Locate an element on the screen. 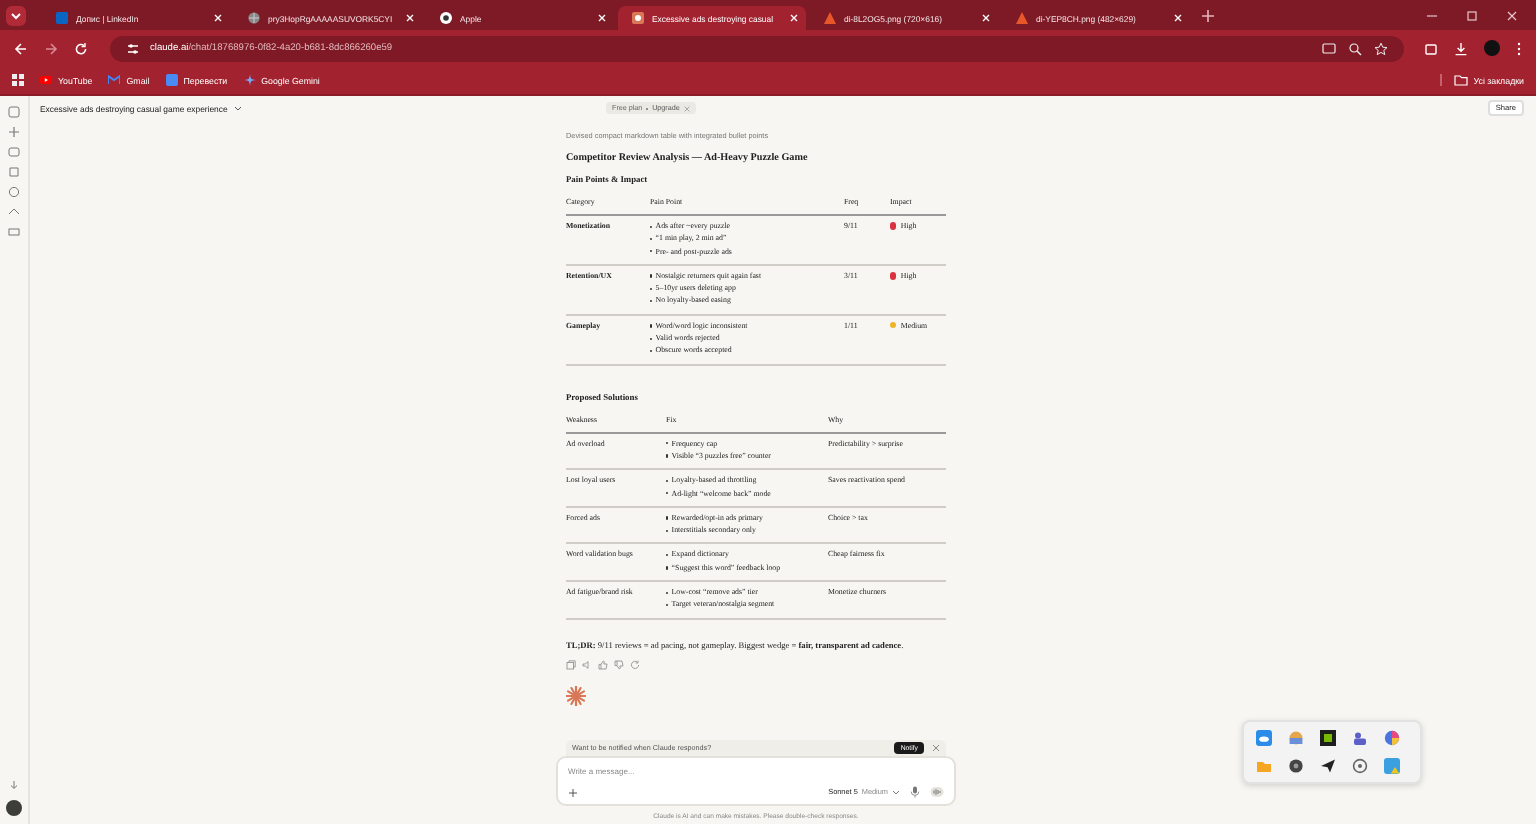 Image resolution: width=1536 pixels, height=824 pixels. new-tab-icon is located at coordinates (1208, 15).